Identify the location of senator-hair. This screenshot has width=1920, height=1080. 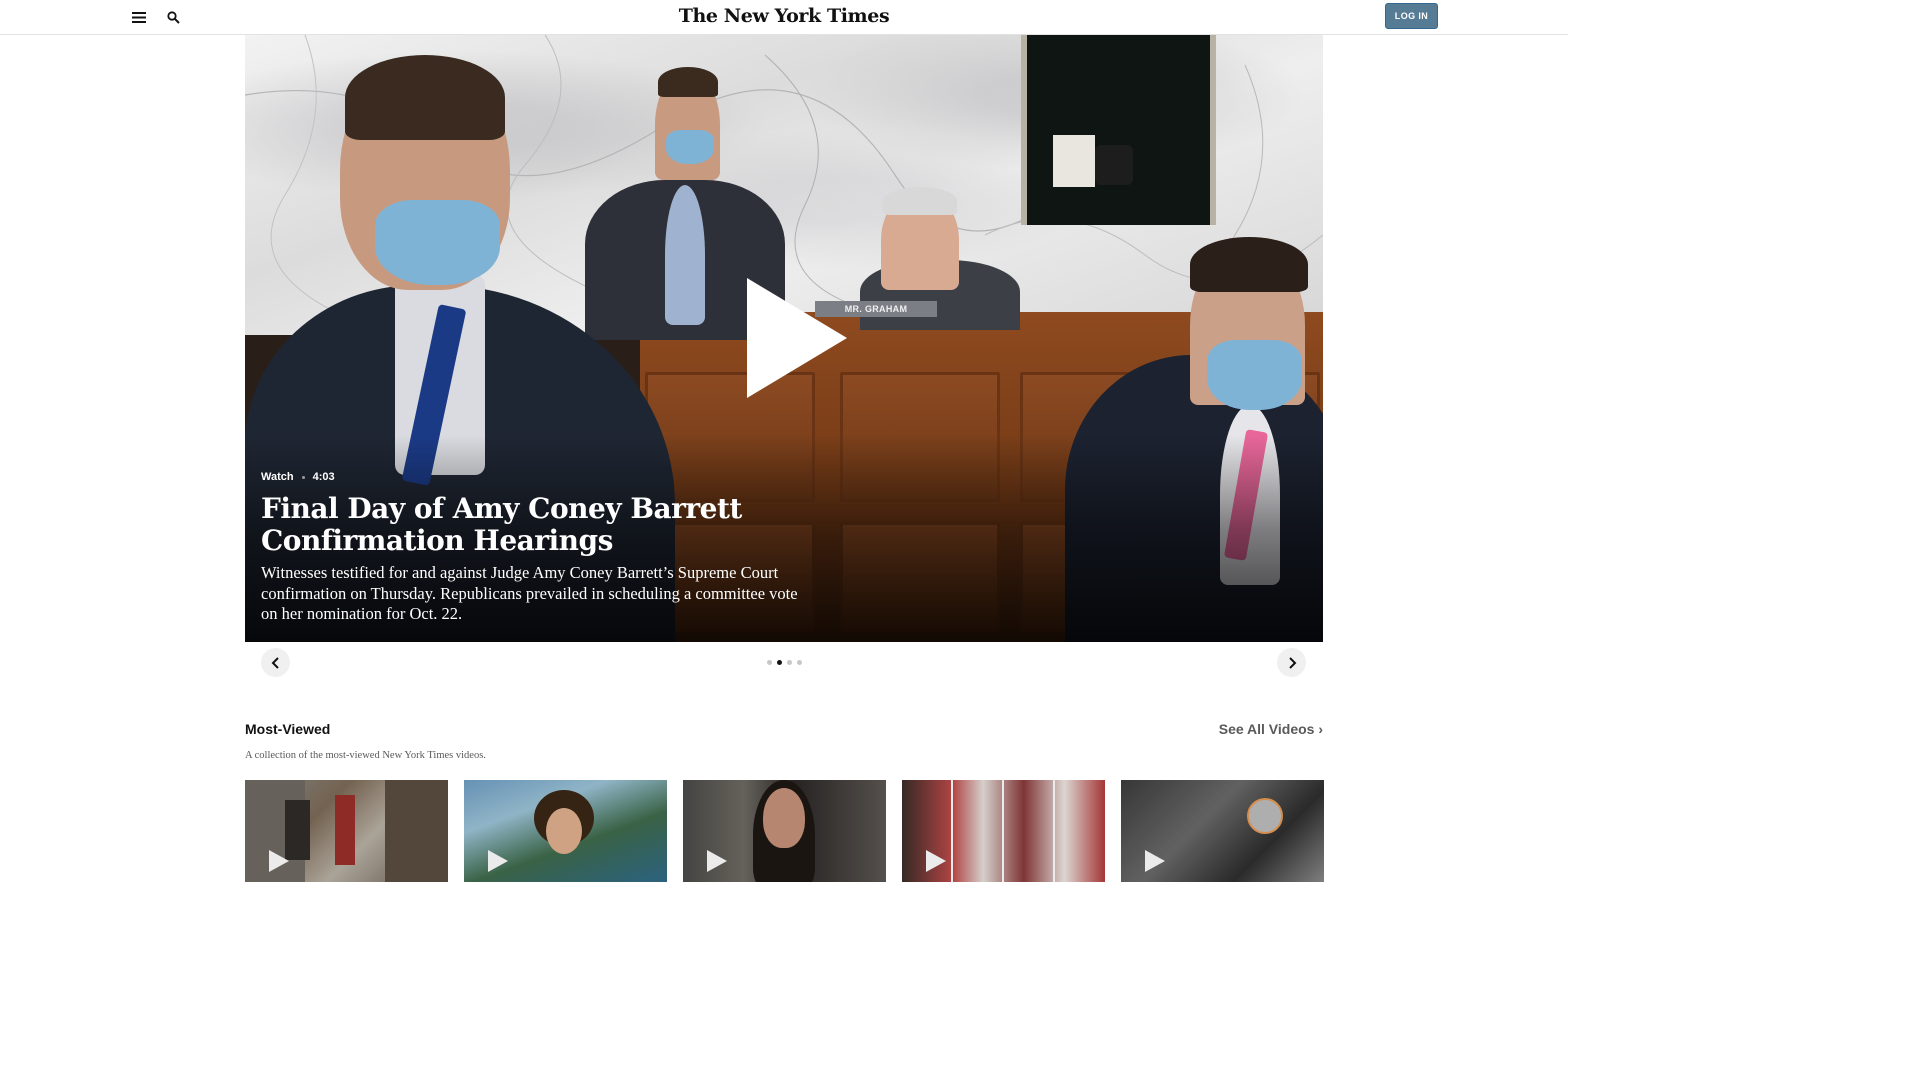
(920, 201).